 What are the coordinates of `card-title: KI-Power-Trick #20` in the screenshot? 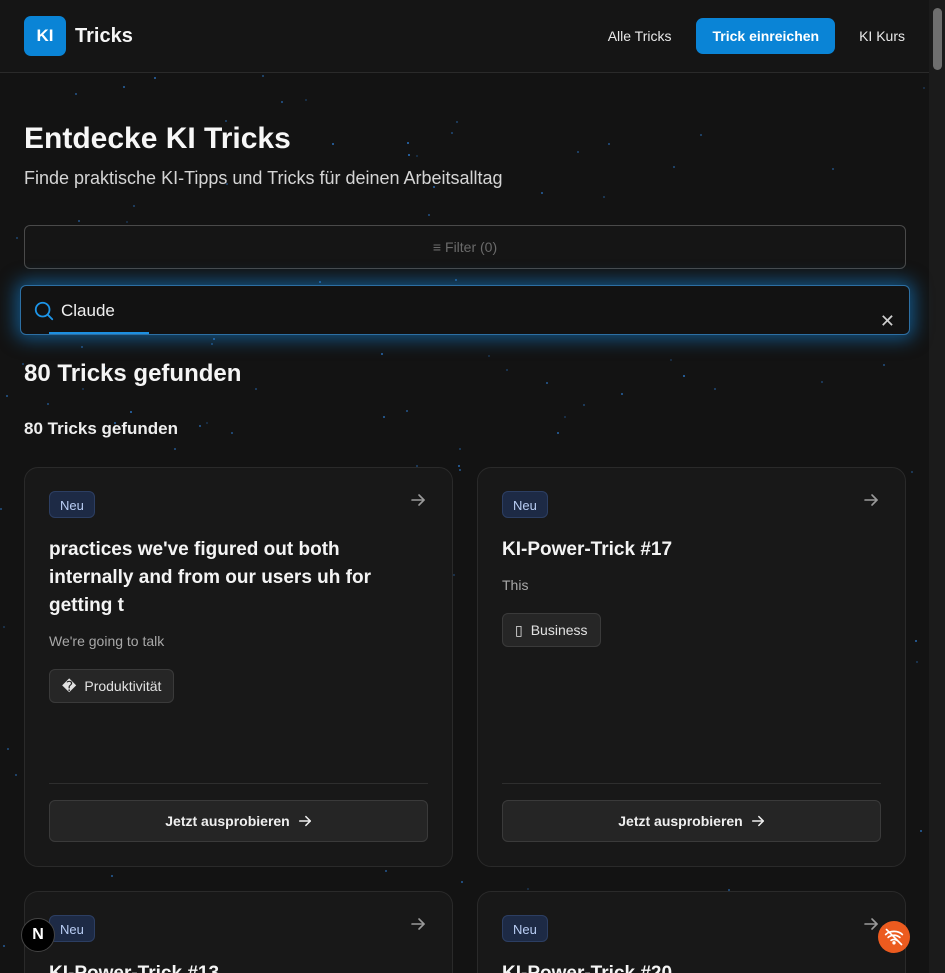 It's located at (692, 966).